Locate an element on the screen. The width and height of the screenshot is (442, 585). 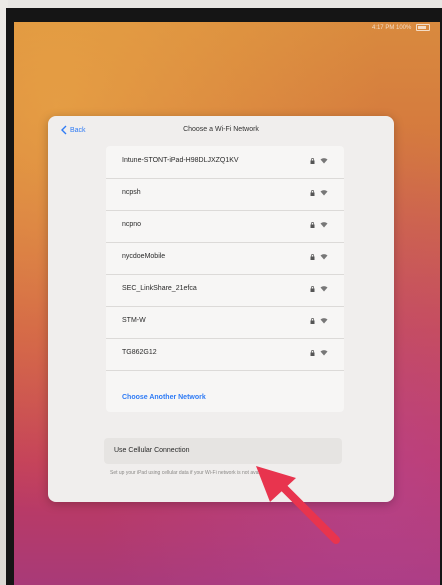
choose-another-network-button: Choose Another Network is located at coordinates (164, 397).